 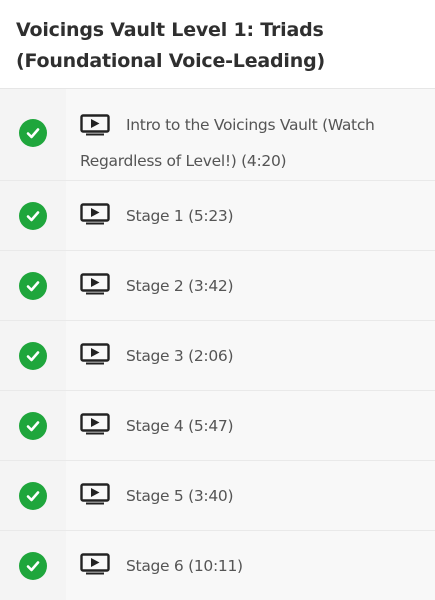 I want to click on lecture-link: Stage 1 (5:23), so click(x=250, y=215).